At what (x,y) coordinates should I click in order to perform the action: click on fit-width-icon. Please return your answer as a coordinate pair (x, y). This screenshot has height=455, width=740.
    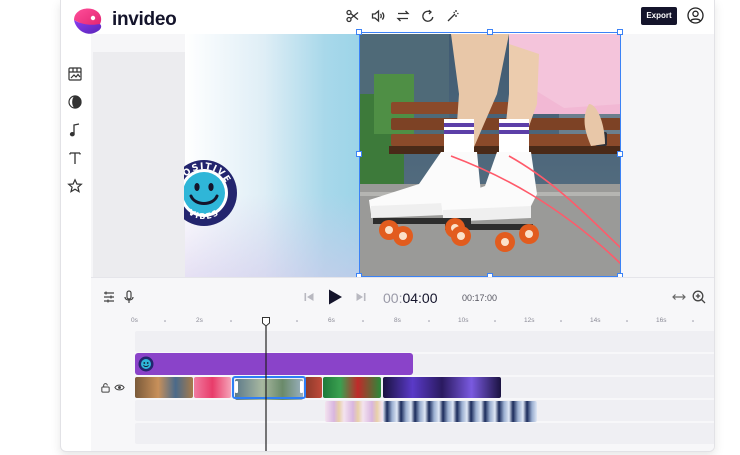
    Looking at the image, I should click on (679, 297).